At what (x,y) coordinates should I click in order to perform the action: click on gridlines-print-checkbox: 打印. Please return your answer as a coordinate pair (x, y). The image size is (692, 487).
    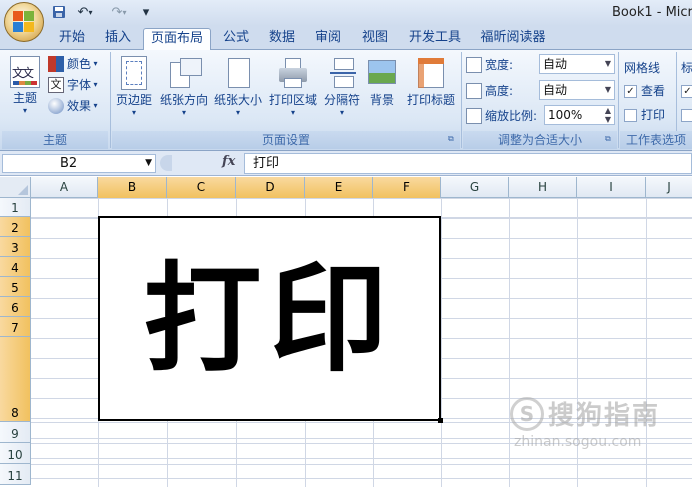
    Looking at the image, I should click on (644, 115).